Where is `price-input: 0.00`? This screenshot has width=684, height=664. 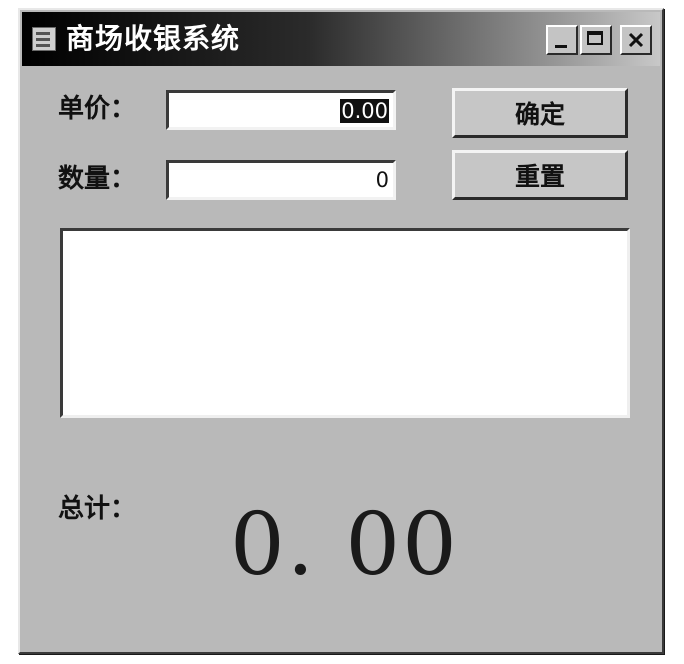 price-input: 0.00 is located at coordinates (281, 110).